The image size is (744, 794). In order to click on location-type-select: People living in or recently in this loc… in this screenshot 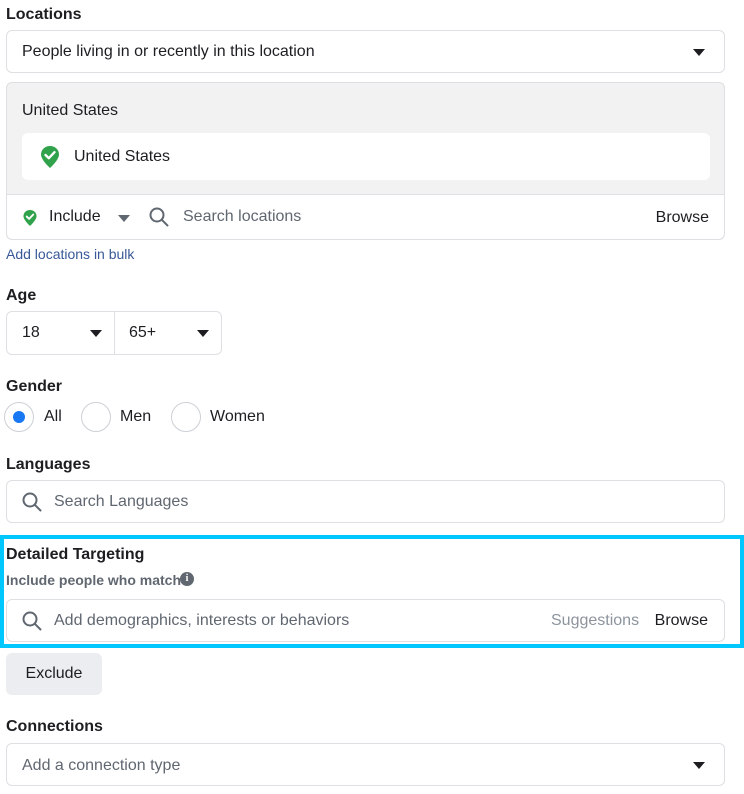, I will do `click(365, 51)`.